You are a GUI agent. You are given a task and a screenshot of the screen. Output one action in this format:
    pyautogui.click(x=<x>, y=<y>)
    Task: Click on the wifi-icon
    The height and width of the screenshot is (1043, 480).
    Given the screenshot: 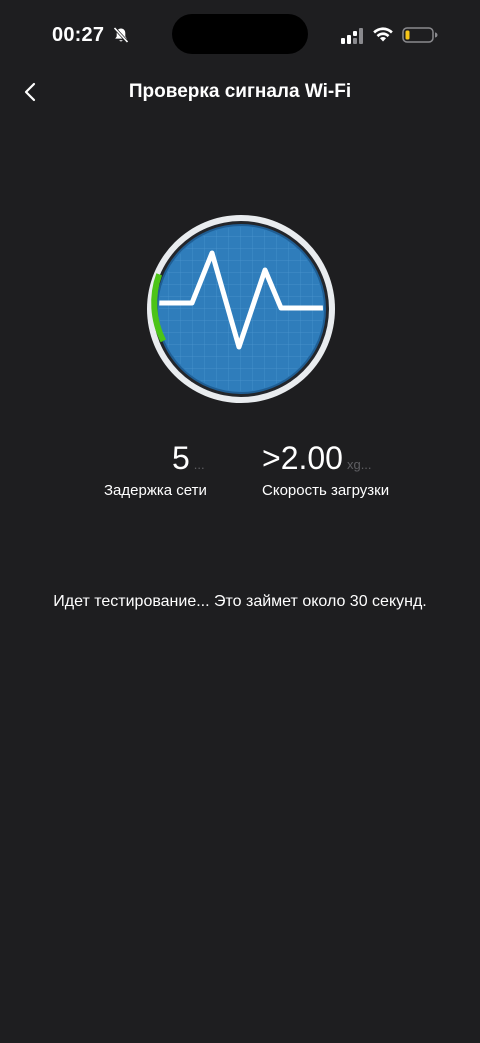 What is the action you would take?
    pyautogui.click(x=383, y=34)
    